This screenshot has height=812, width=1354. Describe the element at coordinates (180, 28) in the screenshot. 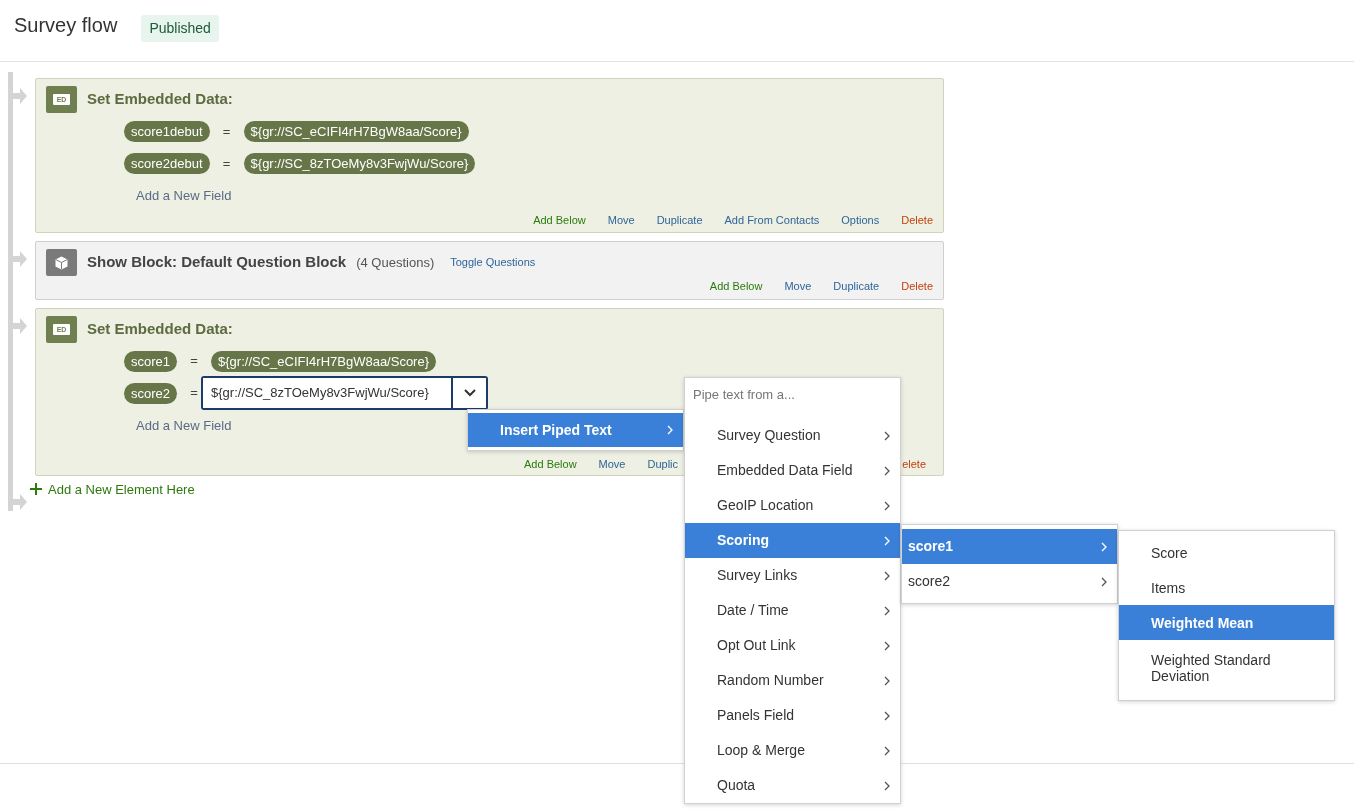

I see `status-badge: Published` at that location.